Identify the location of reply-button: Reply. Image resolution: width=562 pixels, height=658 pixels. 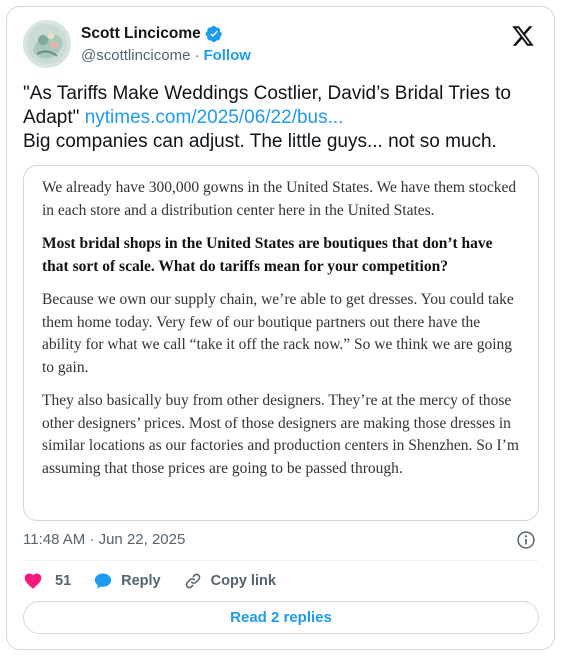
(127, 581).